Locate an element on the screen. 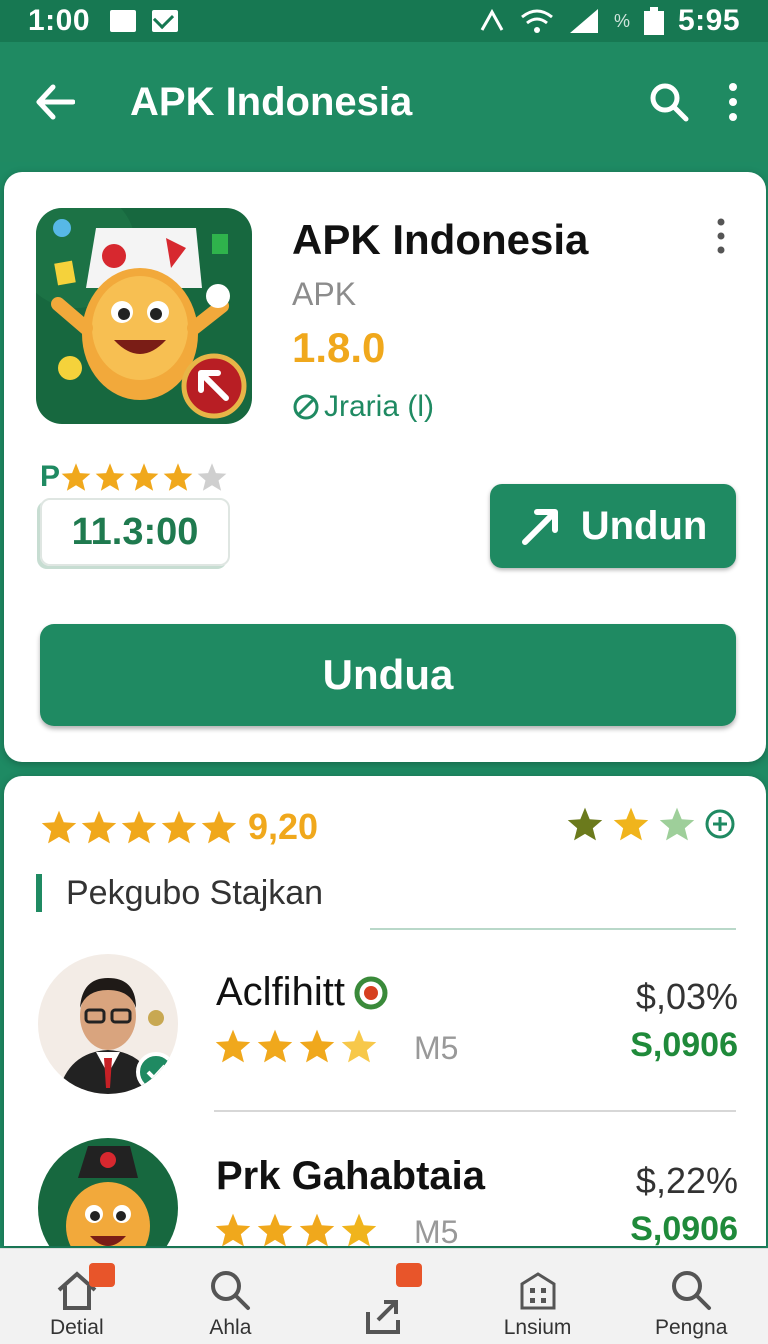  review-name-text: Prk Gahabtaia is located at coordinates (351, 1176).